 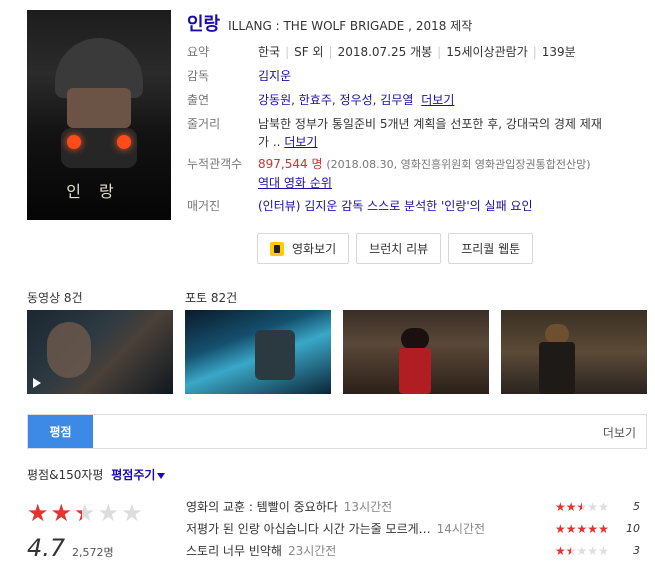 What do you see at coordinates (74, 142) in the screenshot?
I see `poster-eye-left` at bounding box center [74, 142].